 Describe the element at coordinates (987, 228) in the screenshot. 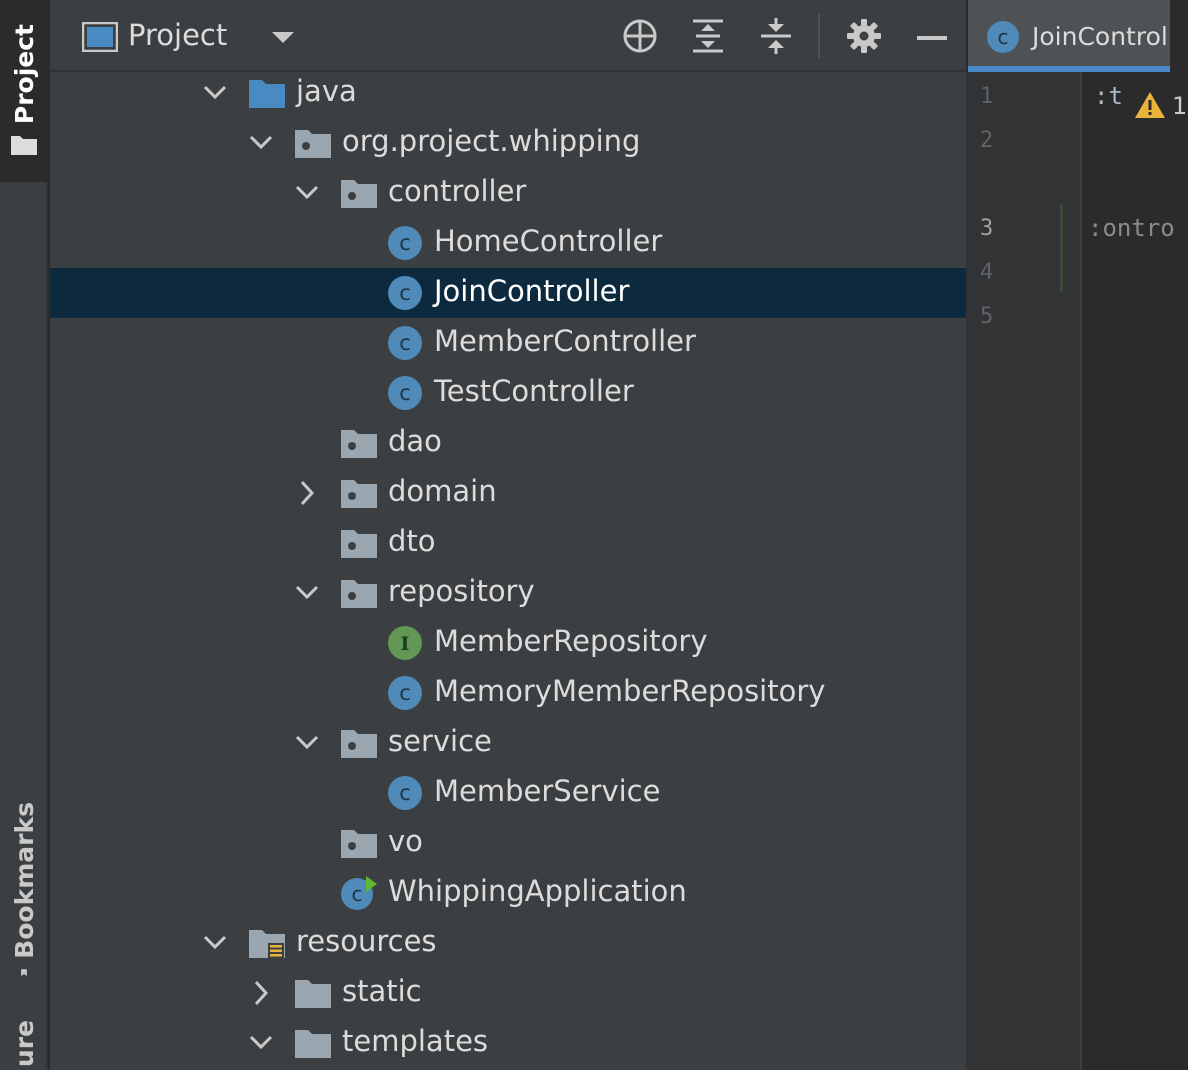

I see `line-number: 3` at that location.